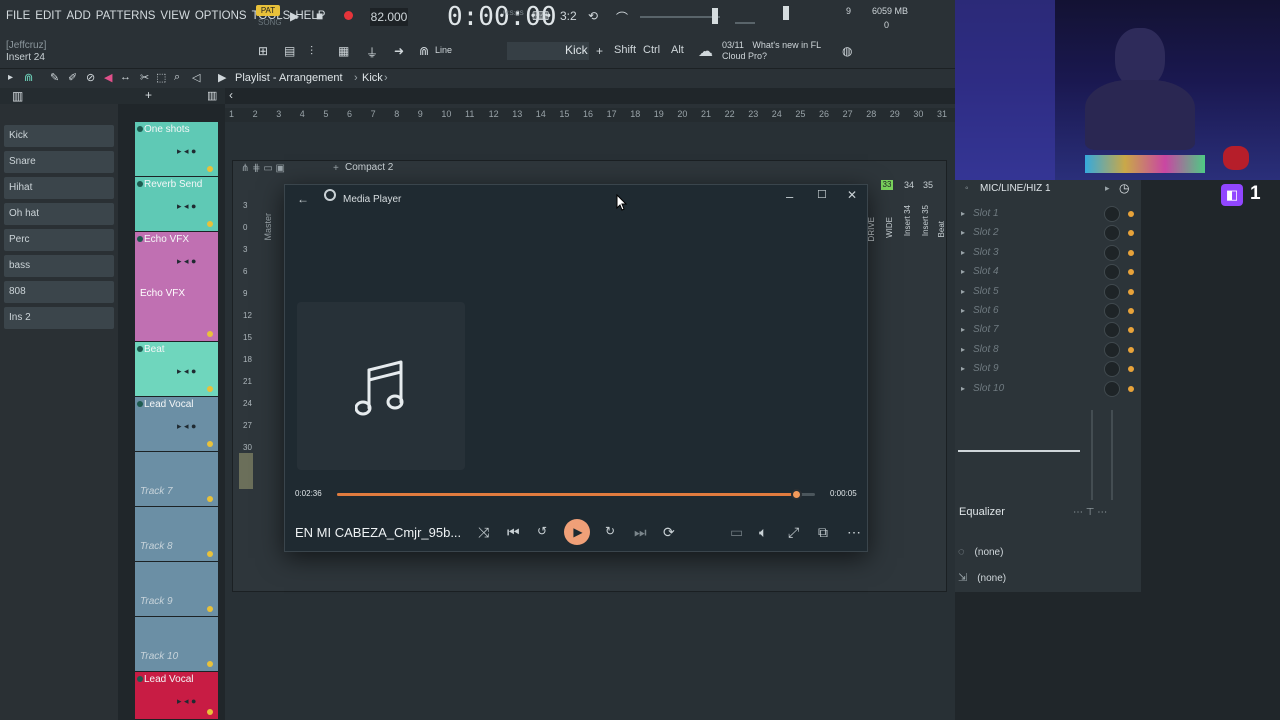 This screenshot has width=1280, height=720. I want to click on plugin-picker-icon: ⏚, so click(372, 52).